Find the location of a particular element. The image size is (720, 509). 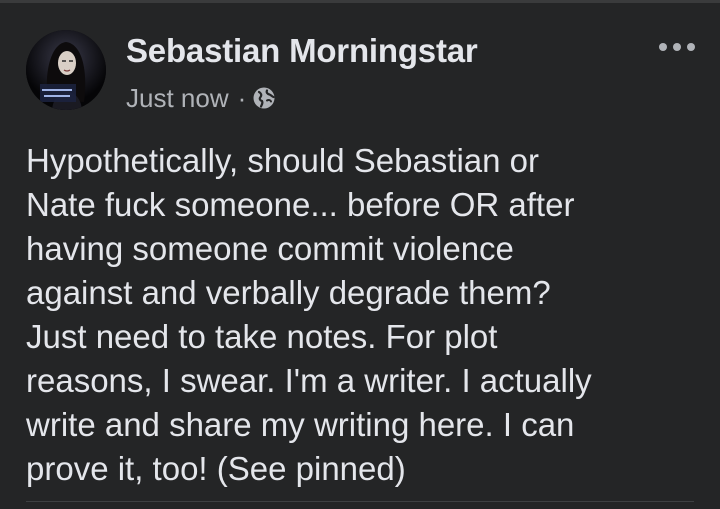

post-text-line: against and verbally degrade them? is located at coordinates (288, 292).